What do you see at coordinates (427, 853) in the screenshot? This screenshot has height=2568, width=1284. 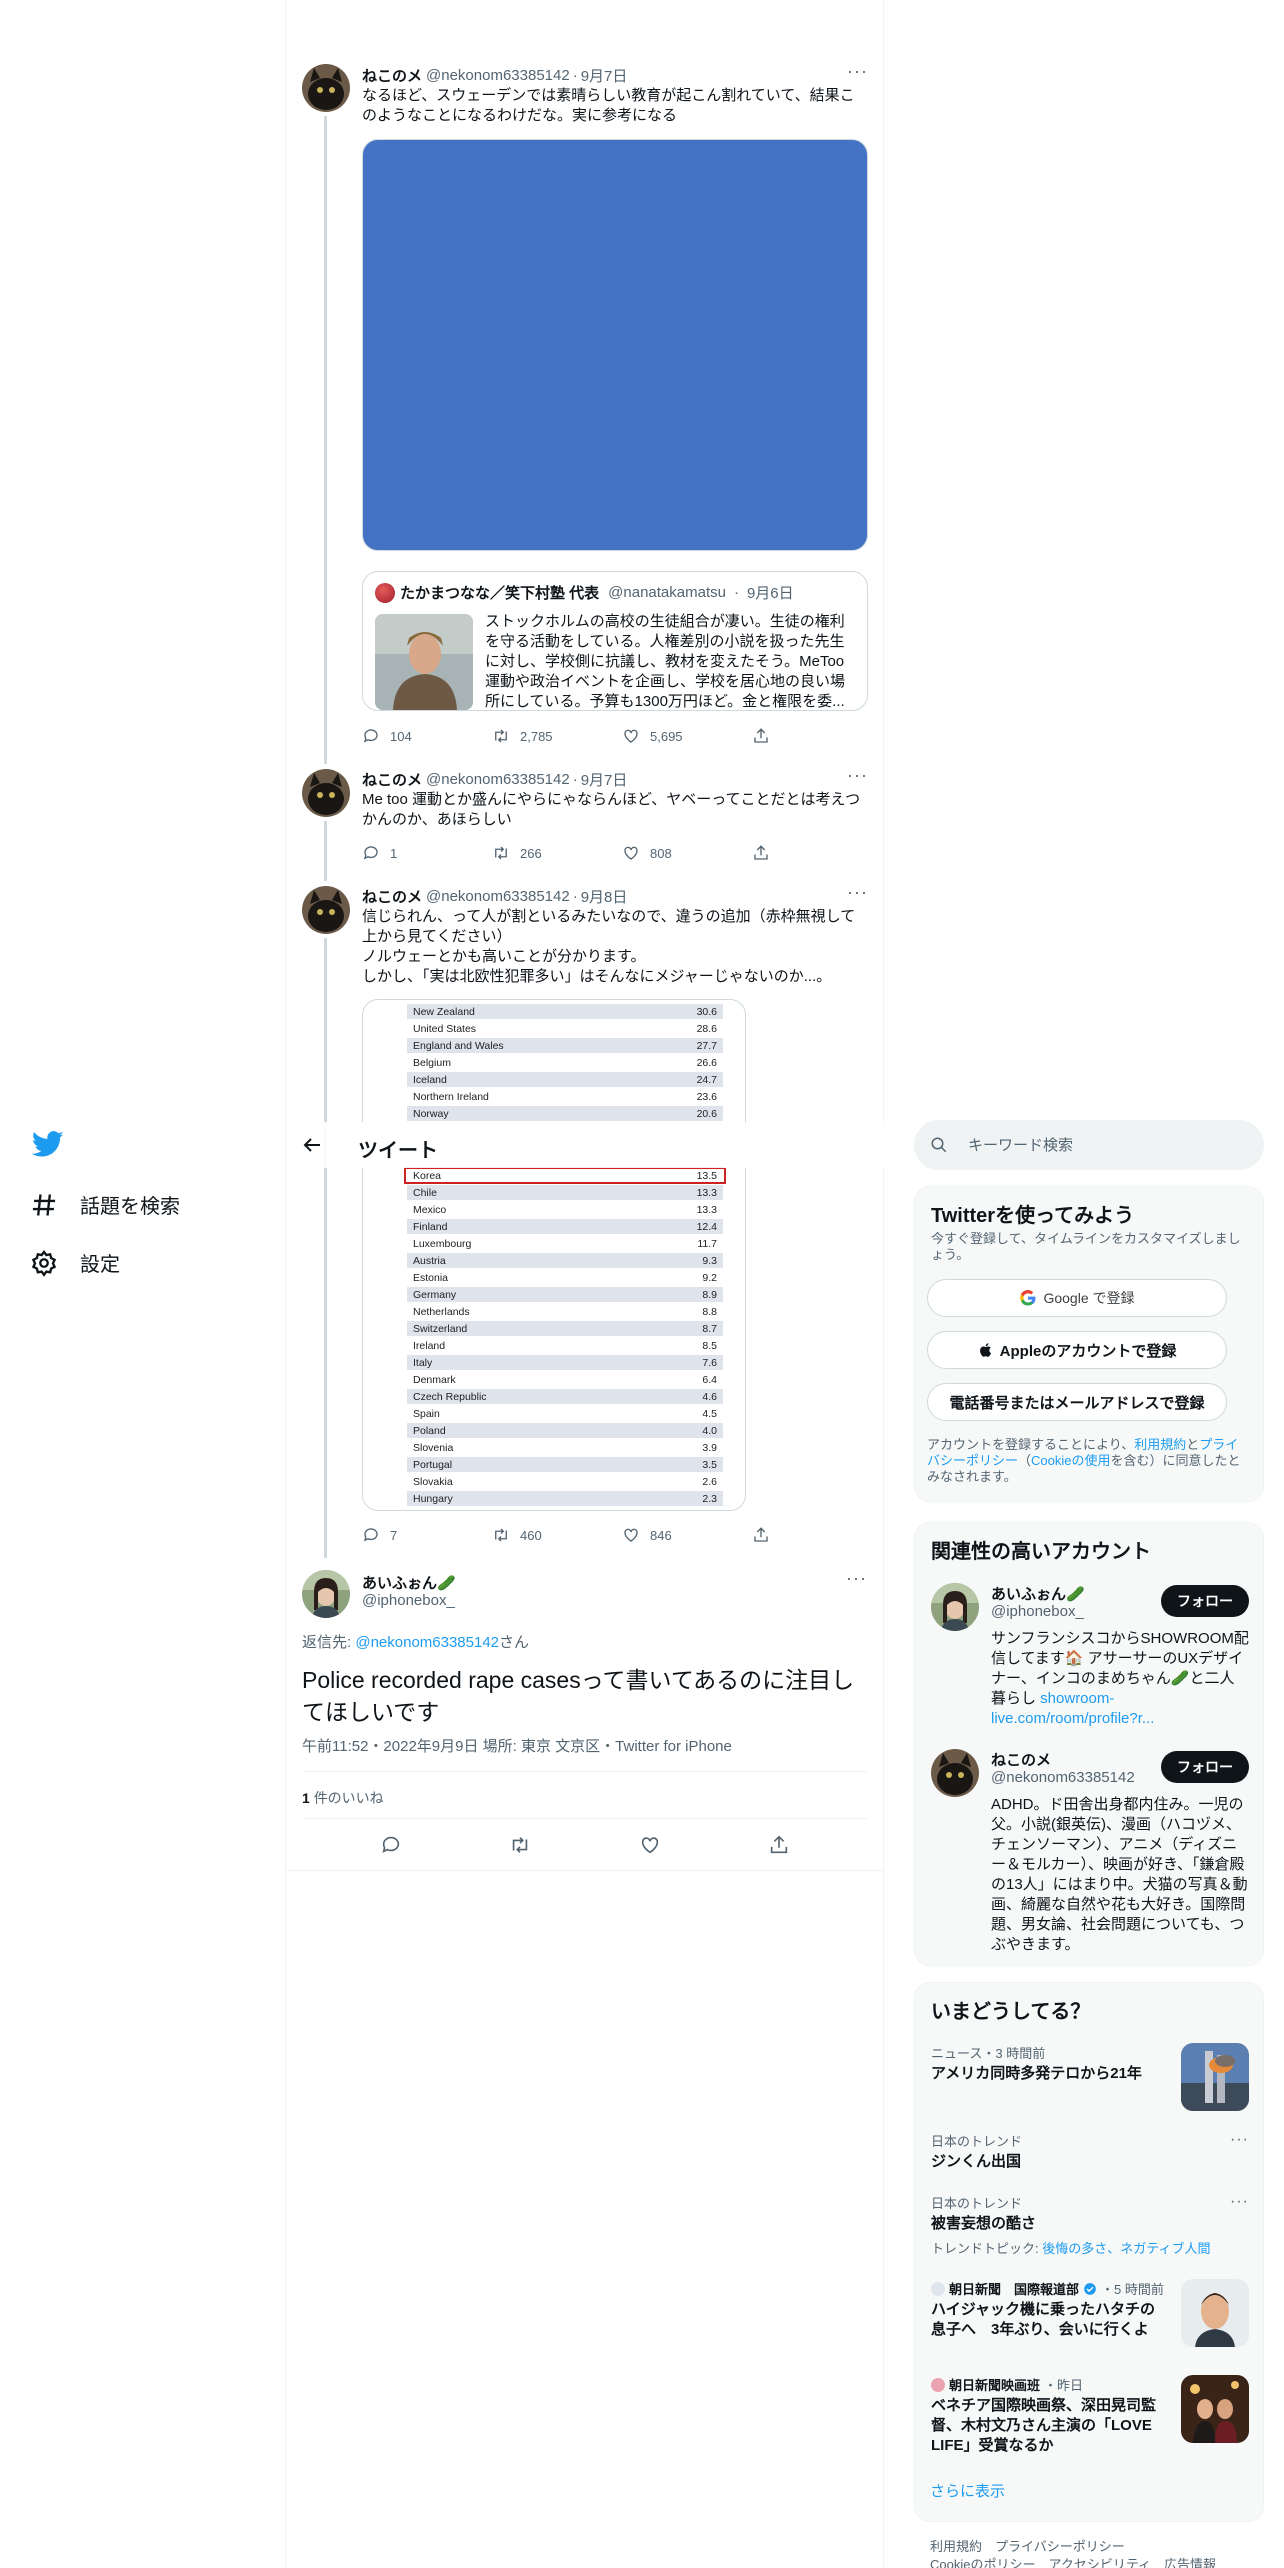 I see `reply-button: 1` at bounding box center [427, 853].